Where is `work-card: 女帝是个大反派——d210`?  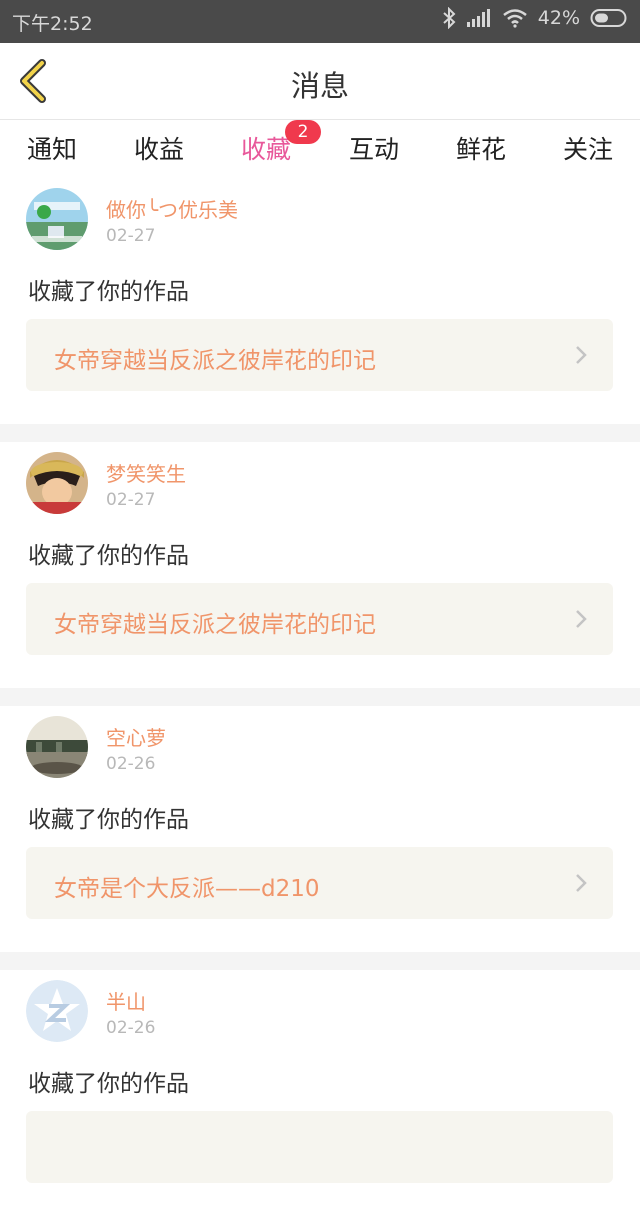
work-card: 女帝是个大反派——d210 is located at coordinates (319, 883).